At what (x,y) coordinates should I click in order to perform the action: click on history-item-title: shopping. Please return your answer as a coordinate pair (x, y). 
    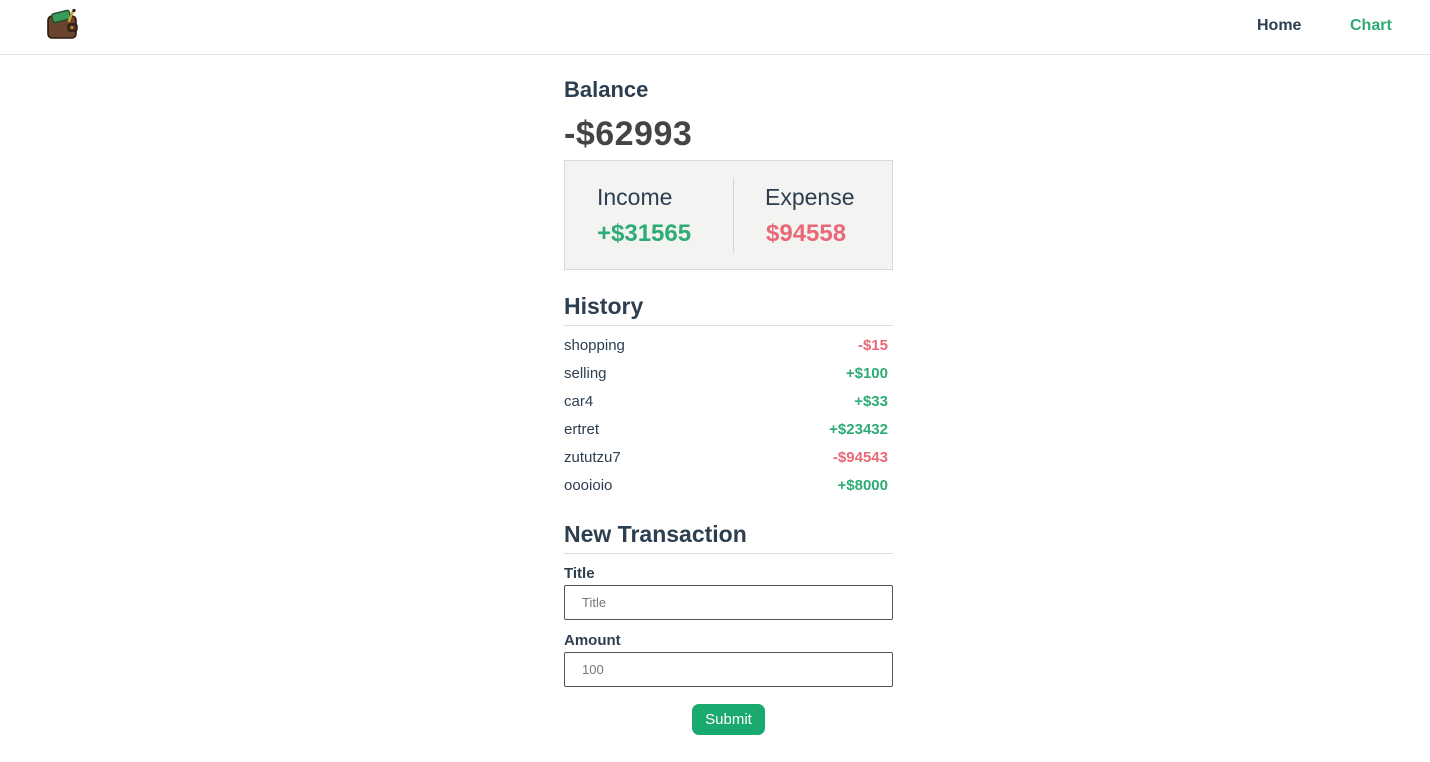
    Looking at the image, I should click on (594, 345).